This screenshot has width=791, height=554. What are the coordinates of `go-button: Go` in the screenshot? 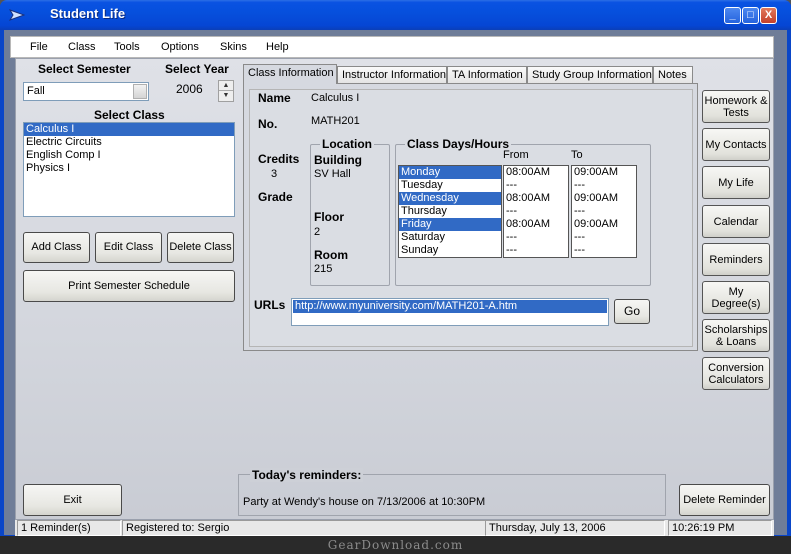 It's located at (632, 311).